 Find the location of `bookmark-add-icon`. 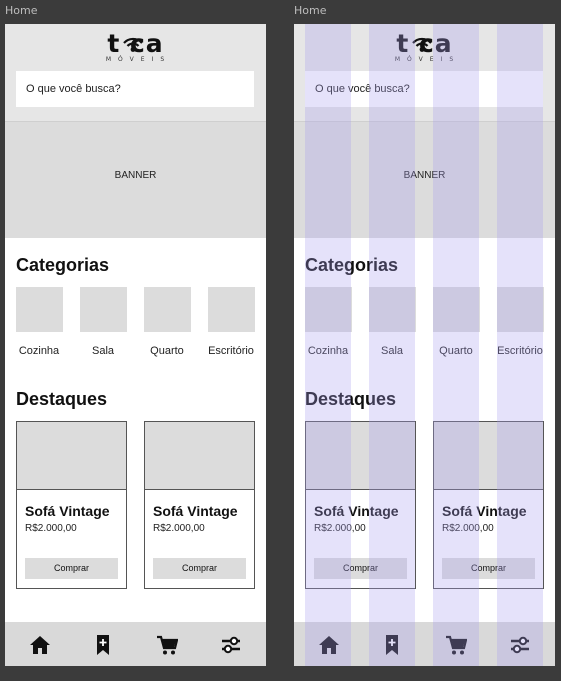

bookmark-add-icon is located at coordinates (103, 645).